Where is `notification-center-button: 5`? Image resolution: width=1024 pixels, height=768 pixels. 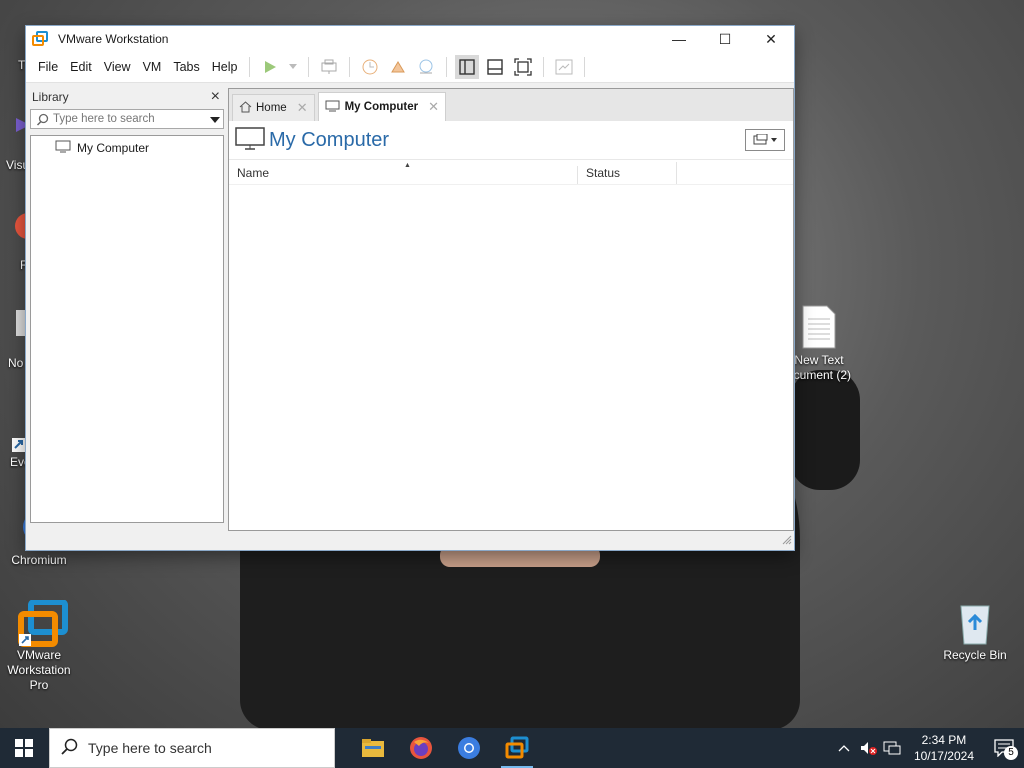
notification-center-button: 5 is located at coordinates (1004, 748).